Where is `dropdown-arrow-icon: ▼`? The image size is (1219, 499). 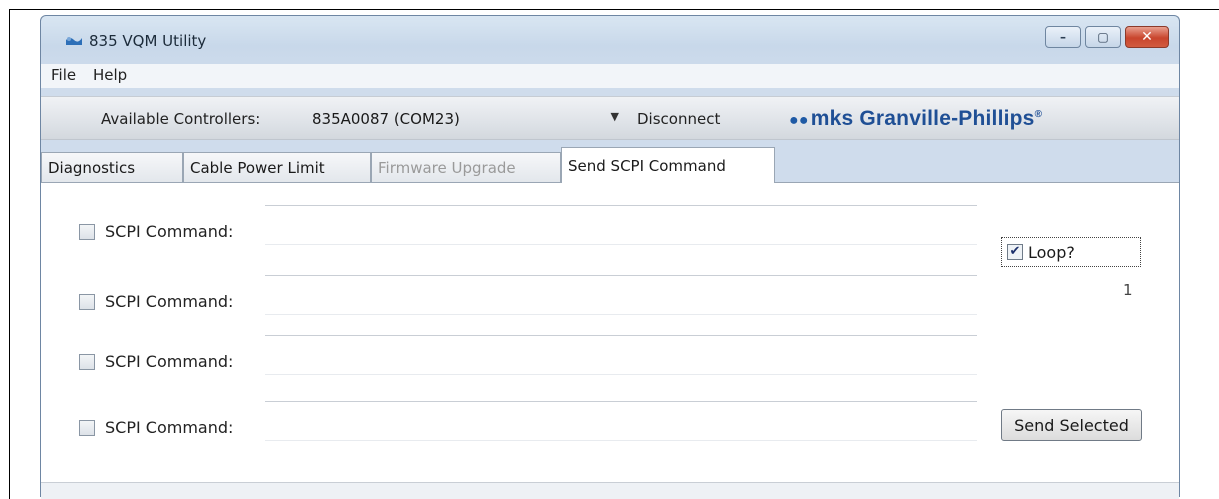
dropdown-arrow-icon: ▼ is located at coordinates (615, 116).